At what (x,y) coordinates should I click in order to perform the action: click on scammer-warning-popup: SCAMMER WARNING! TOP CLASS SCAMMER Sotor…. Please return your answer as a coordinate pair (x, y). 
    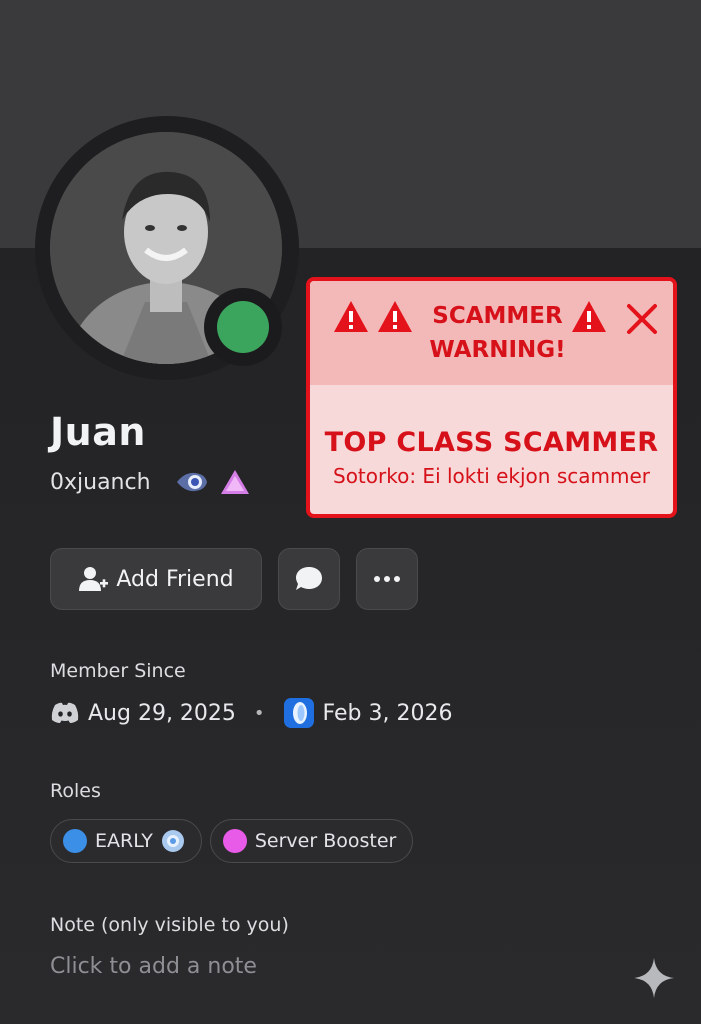
    Looking at the image, I should click on (491, 397).